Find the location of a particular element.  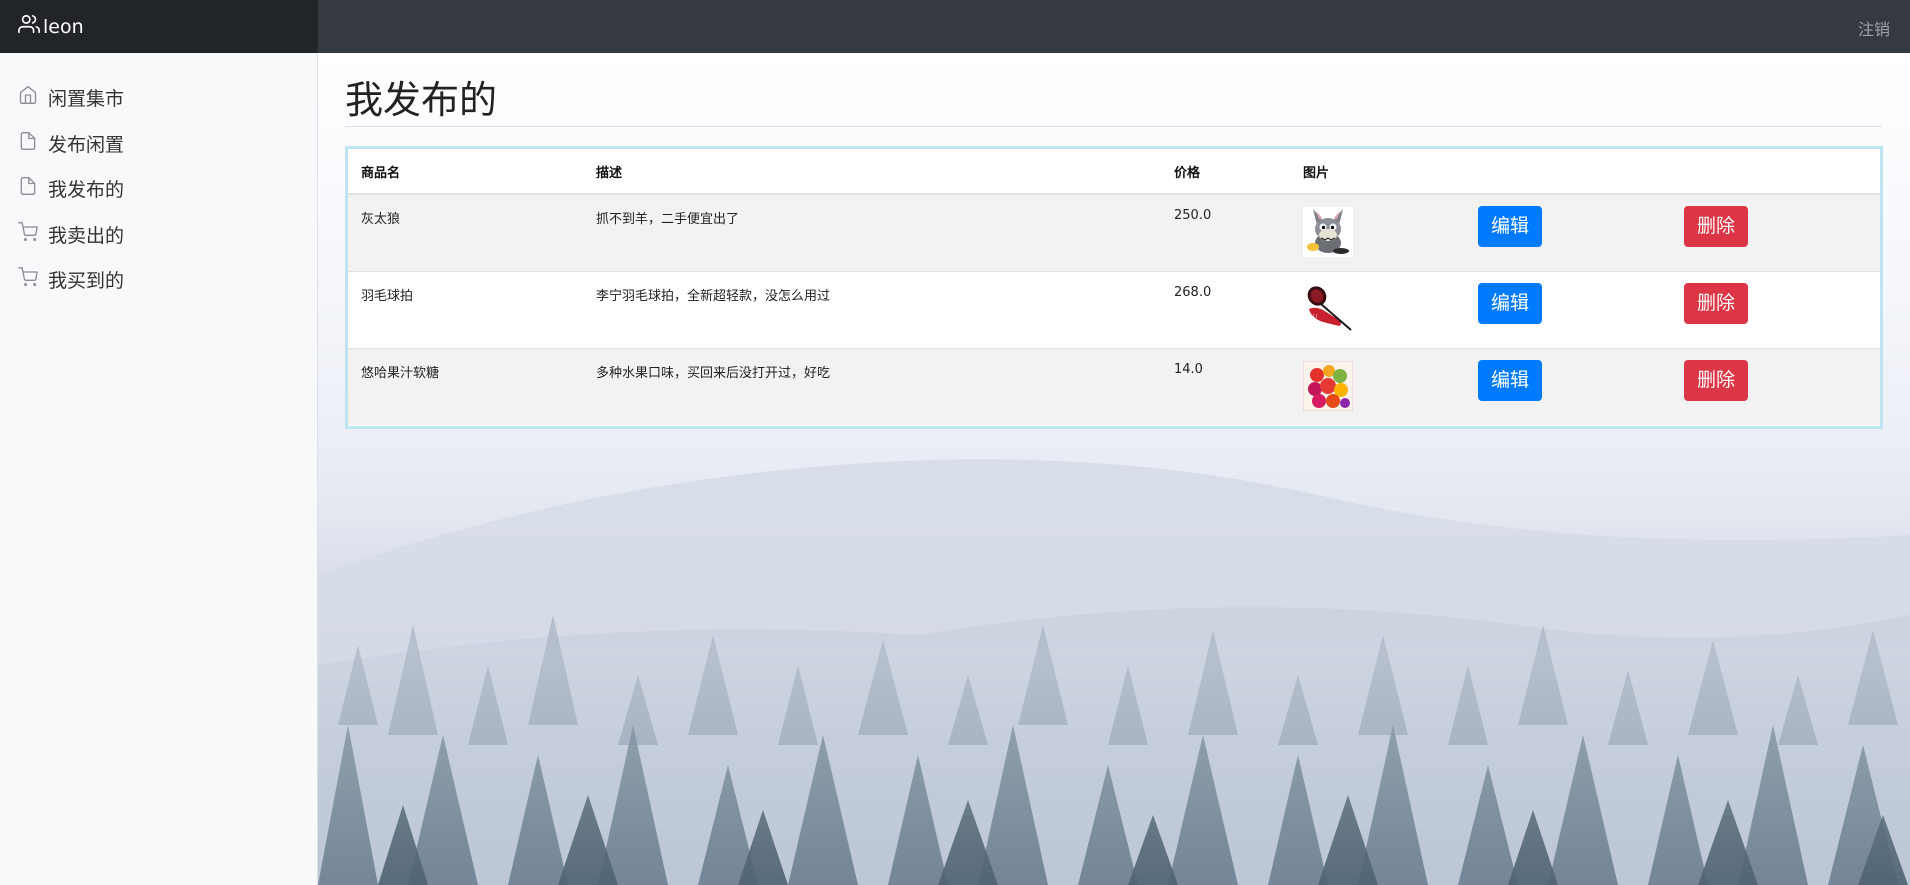

product-description: 李宁羽毛球拍，全新超轻款，没怎么用过 is located at coordinates (713, 296).